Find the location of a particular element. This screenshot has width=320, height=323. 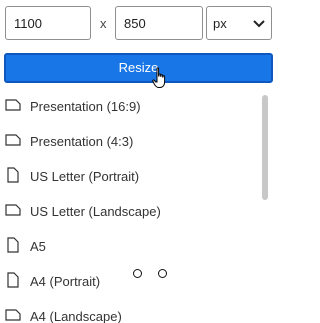

height-input is located at coordinates (159, 23).